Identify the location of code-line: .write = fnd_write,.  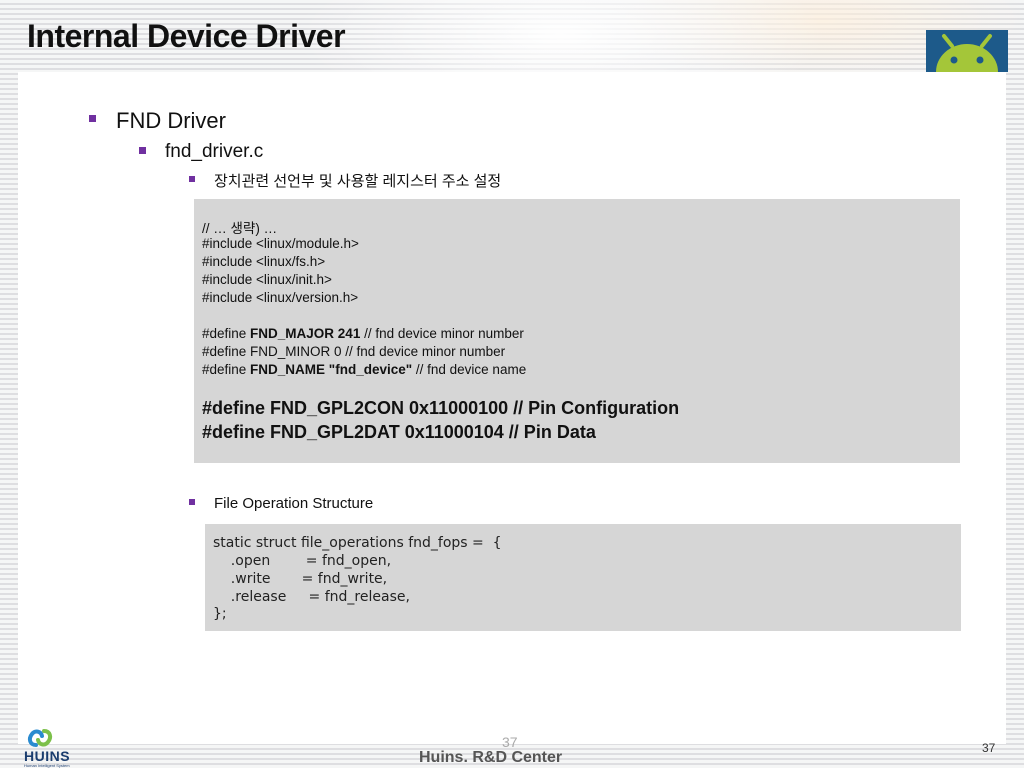
(300, 579).